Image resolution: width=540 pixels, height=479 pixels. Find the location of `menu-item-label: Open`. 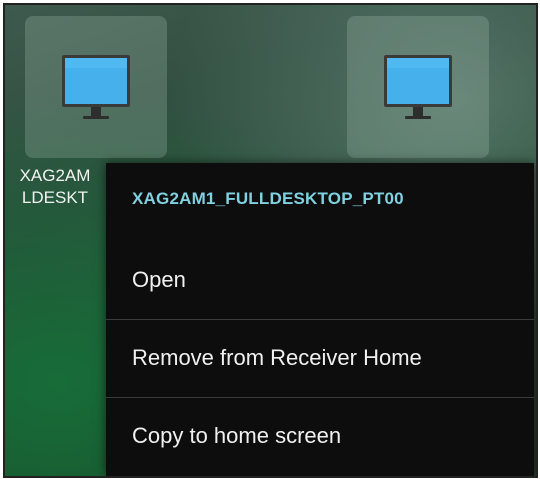

menu-item-label: Open is located at coordinates (159, 279).